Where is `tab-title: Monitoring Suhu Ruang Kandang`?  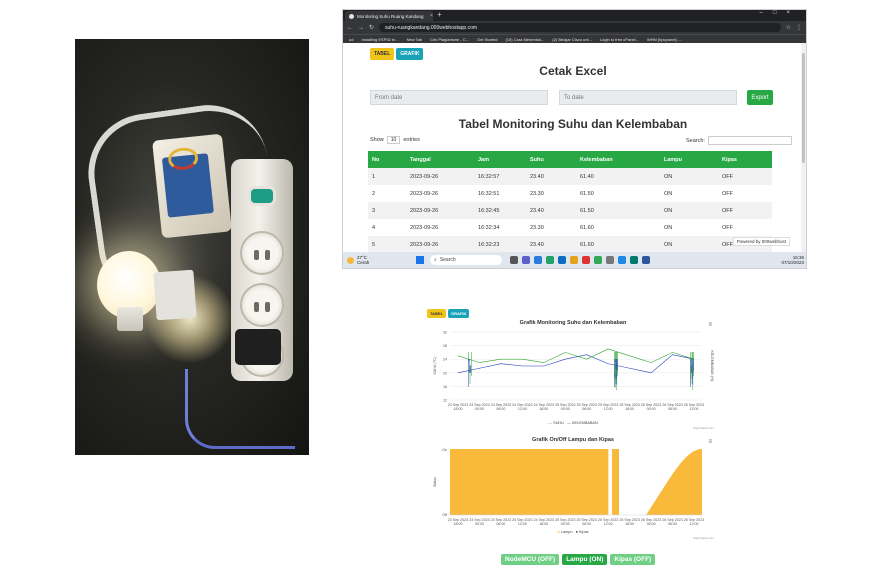 tab-title: Monitoring Suhu Ruang Kandang is located at coordinates (390, 16).